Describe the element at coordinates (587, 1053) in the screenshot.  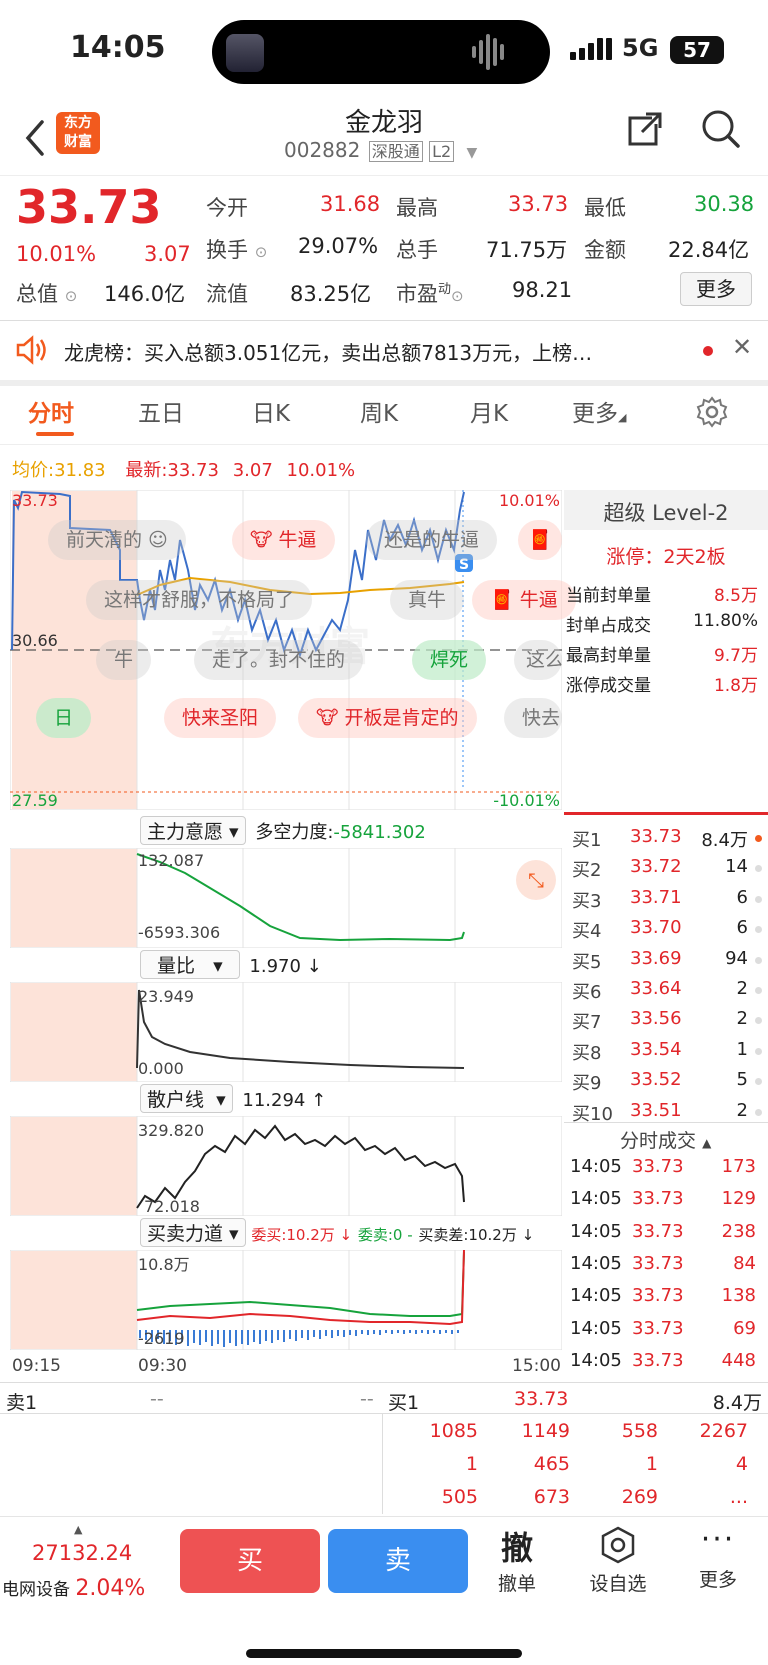
I see `bid-label: 买8` at that location.